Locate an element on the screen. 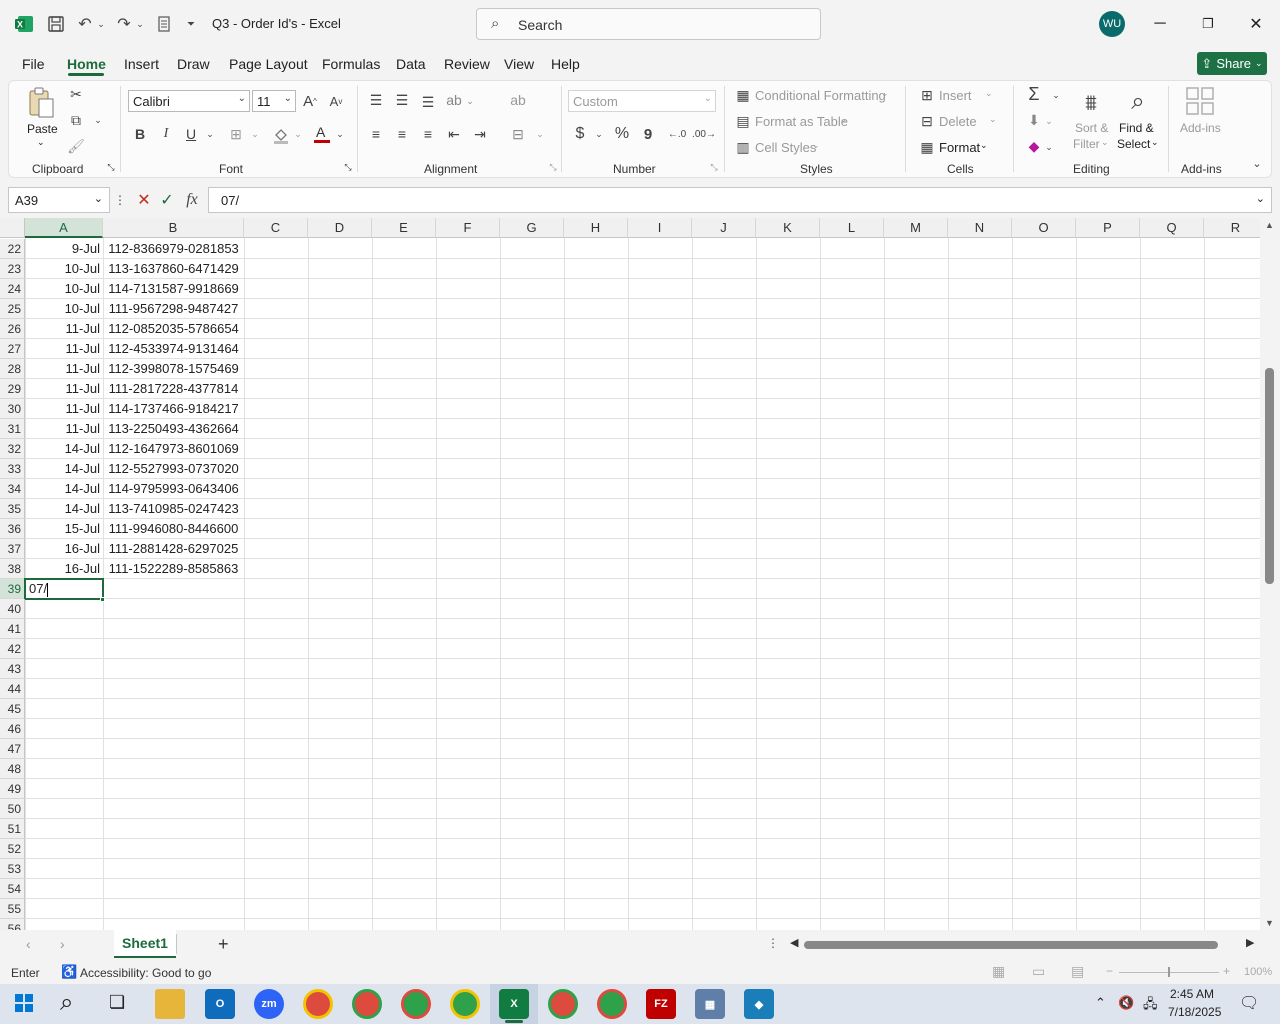  cell-b24: 114-7131587-9918669 is located at coordinates (173, 289).